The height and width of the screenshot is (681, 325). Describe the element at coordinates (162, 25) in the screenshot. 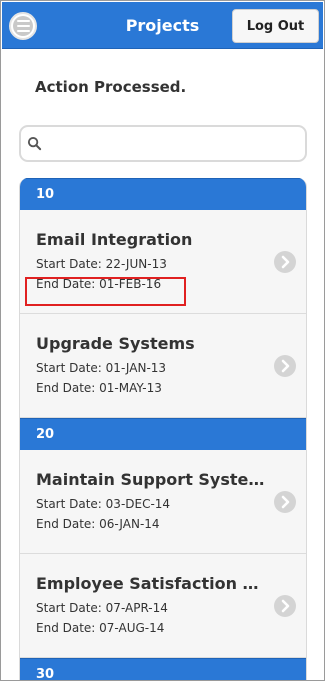

I see `header-bar: Projects Log Out` at that location.